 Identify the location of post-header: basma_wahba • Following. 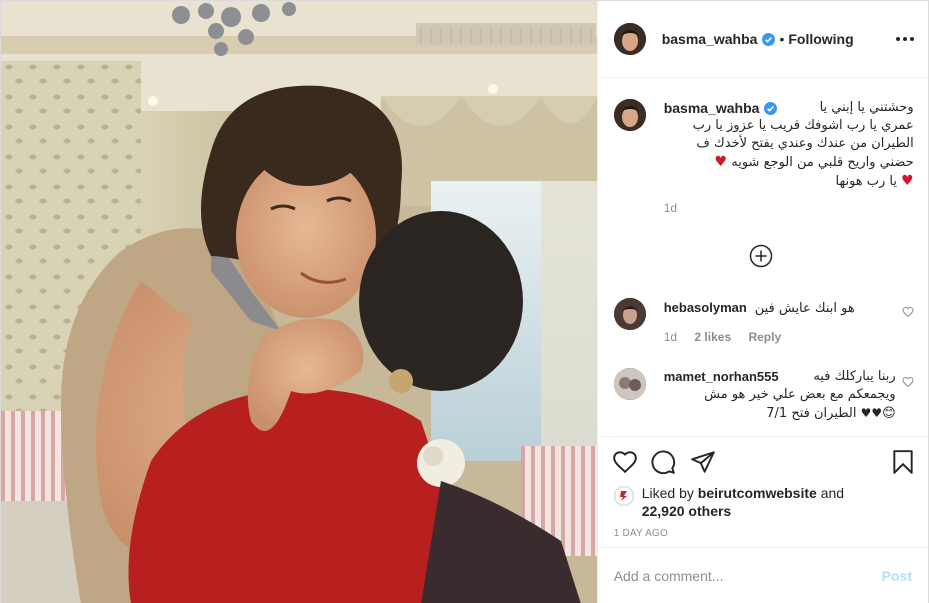
(762, 39).